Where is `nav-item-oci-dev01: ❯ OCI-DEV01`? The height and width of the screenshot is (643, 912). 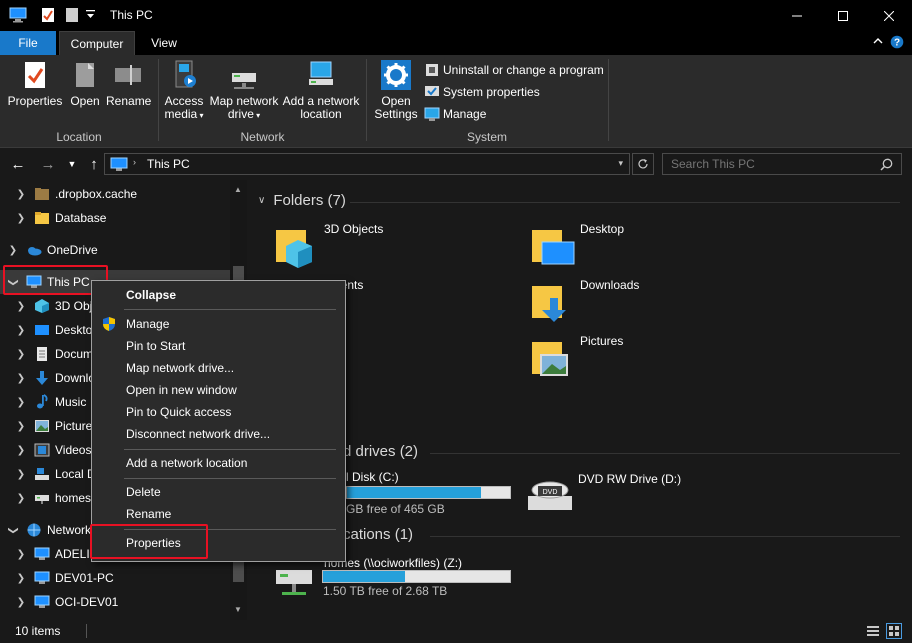 nav-item-oci-dev01: ❯ OCI-DEV01 is located at coordinates (66, 602).